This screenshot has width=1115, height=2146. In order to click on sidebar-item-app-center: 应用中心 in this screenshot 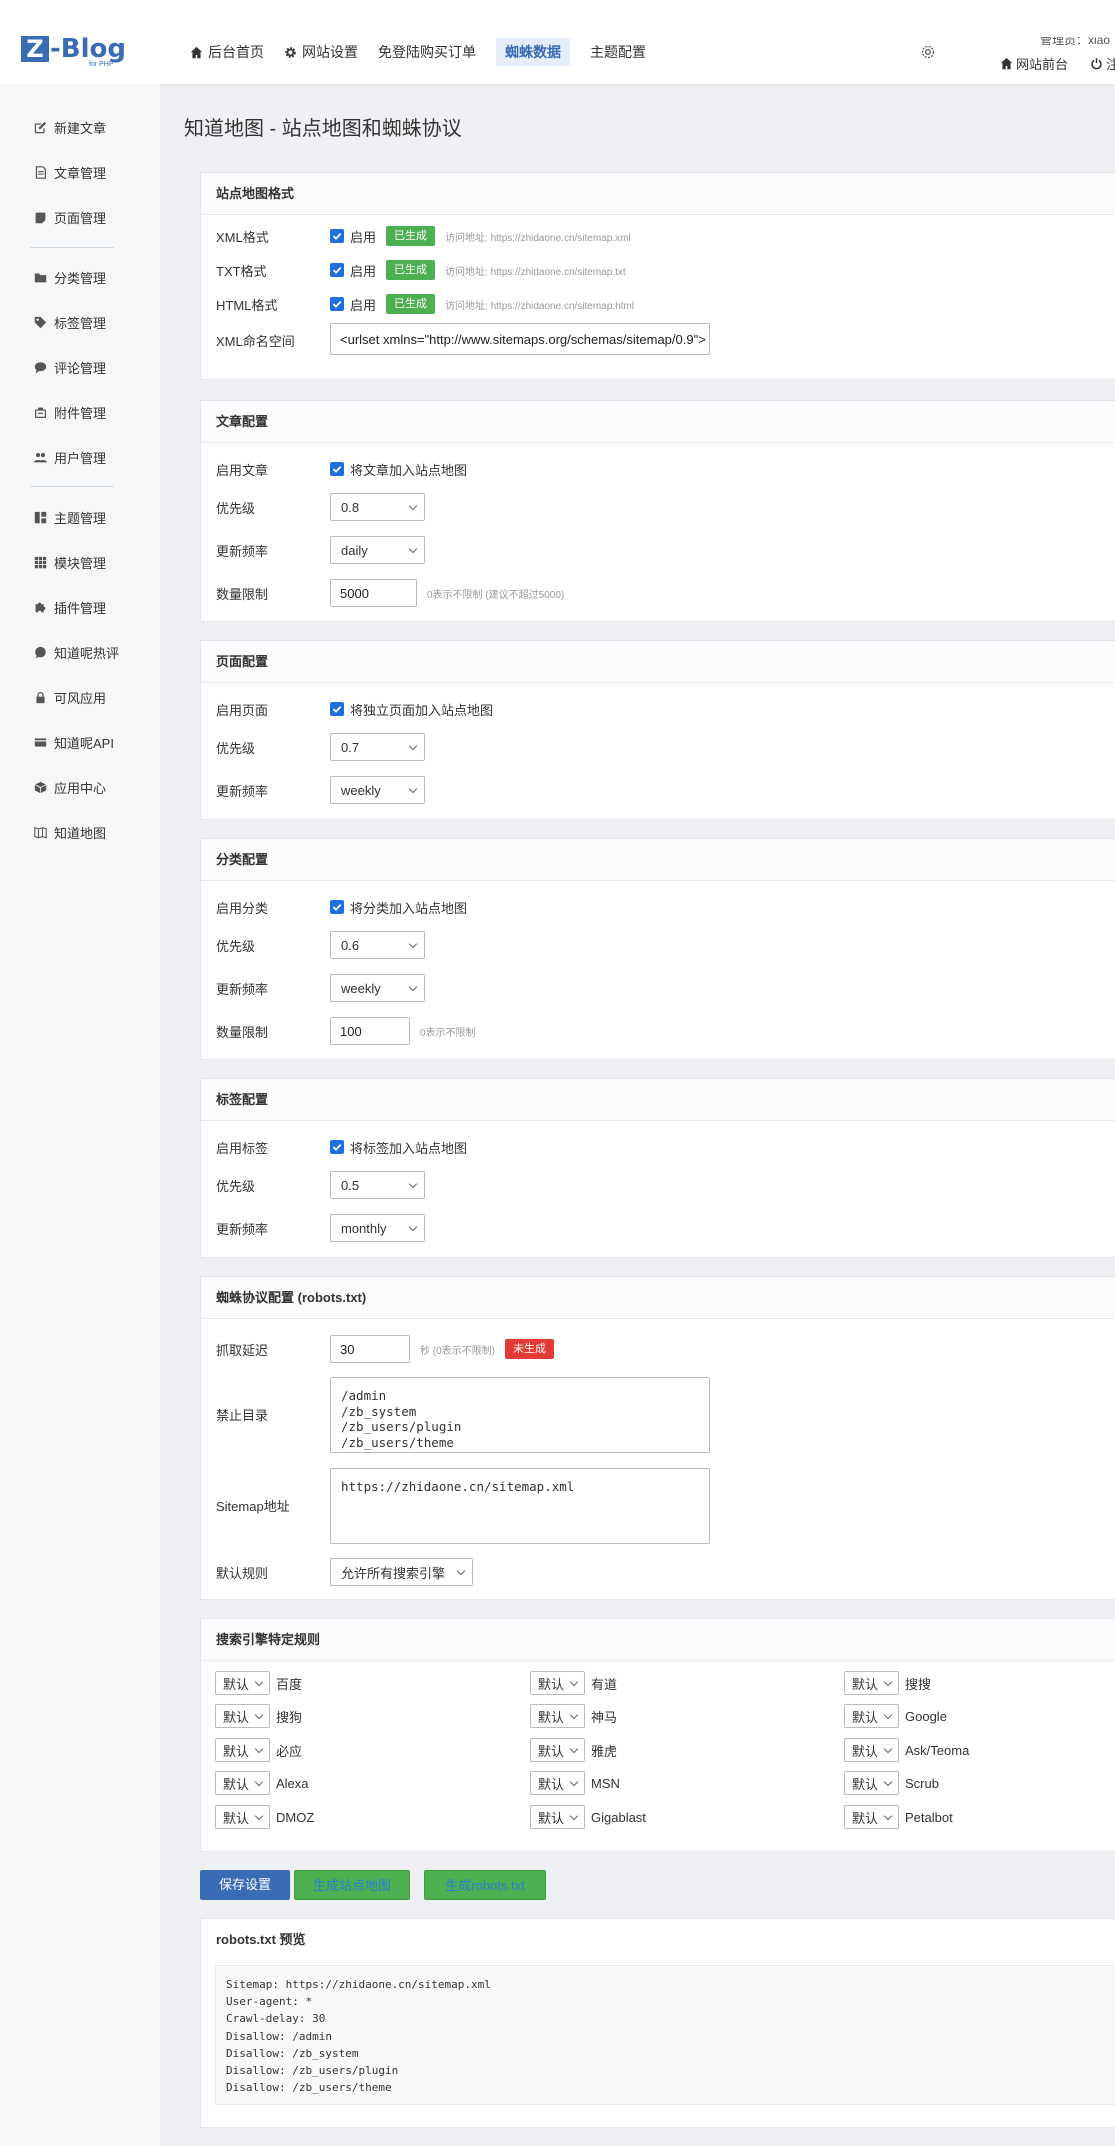, I will do `click(70, 787)`.